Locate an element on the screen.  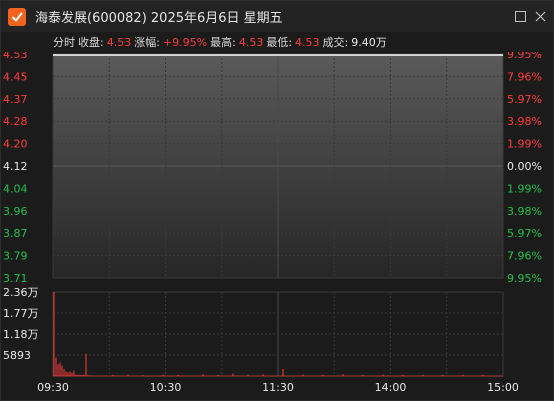
price-tick-label: 3.87 is located at coordinates (15, 233).